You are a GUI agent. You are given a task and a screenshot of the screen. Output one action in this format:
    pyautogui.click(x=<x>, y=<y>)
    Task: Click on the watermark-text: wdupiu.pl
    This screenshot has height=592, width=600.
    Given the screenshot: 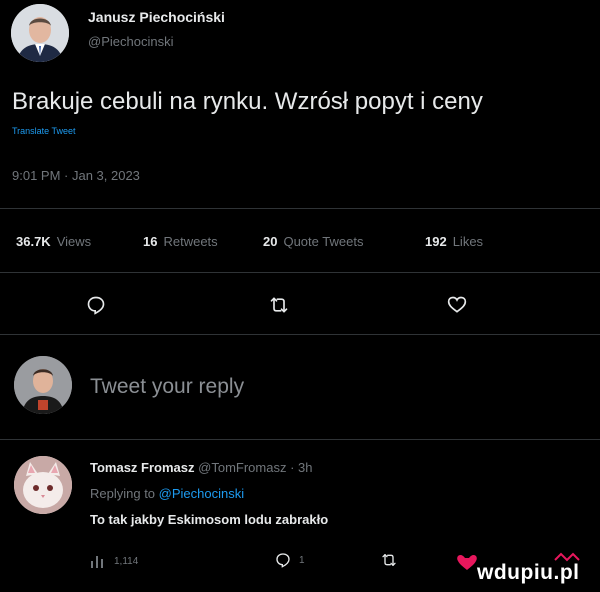 What is the action you would take?
    pyautogui.click(x=528, y=572)
    